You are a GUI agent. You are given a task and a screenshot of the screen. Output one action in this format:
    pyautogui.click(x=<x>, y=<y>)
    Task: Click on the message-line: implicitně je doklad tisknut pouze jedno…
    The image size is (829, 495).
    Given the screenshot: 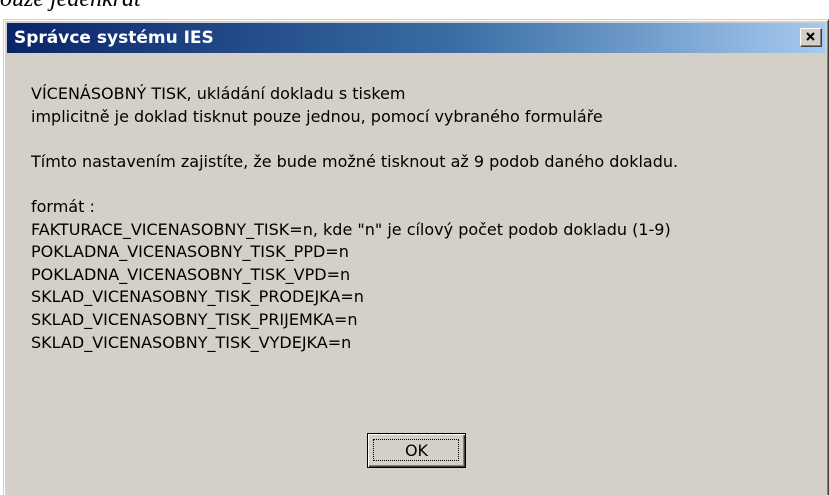 What is the action you would take?
    pyautogui.click(x=317, y=116)
    